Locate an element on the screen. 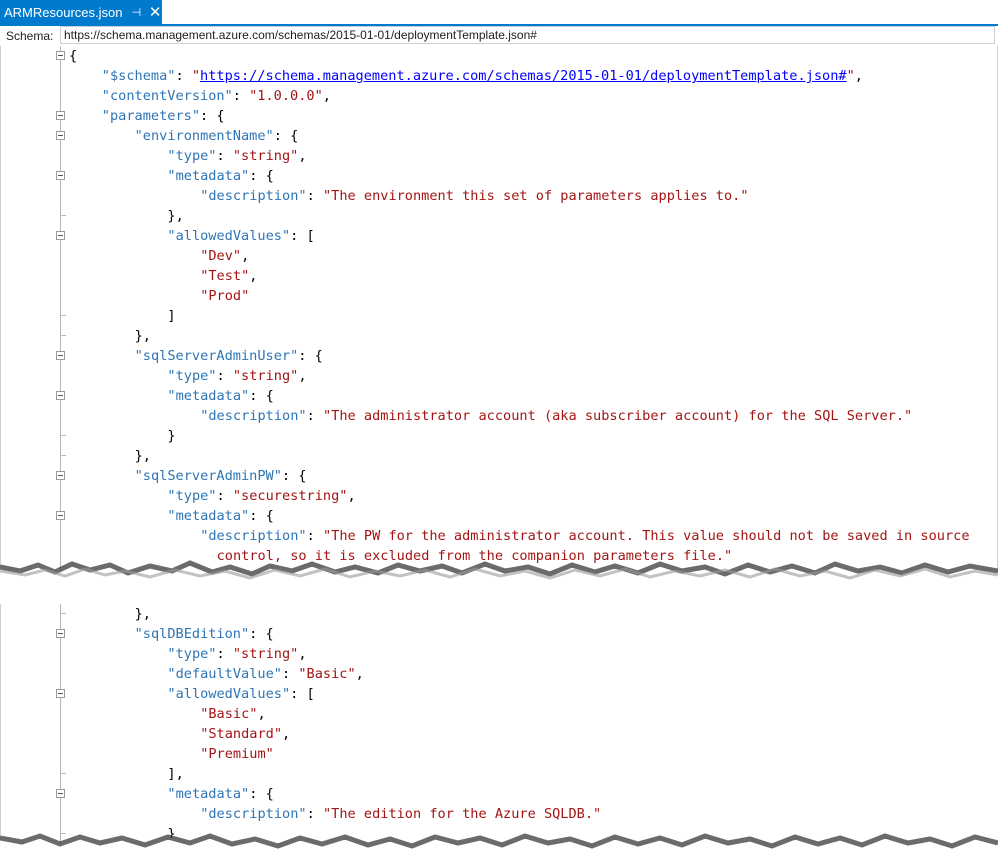  code-line: } is located at coordinates (499, 436).